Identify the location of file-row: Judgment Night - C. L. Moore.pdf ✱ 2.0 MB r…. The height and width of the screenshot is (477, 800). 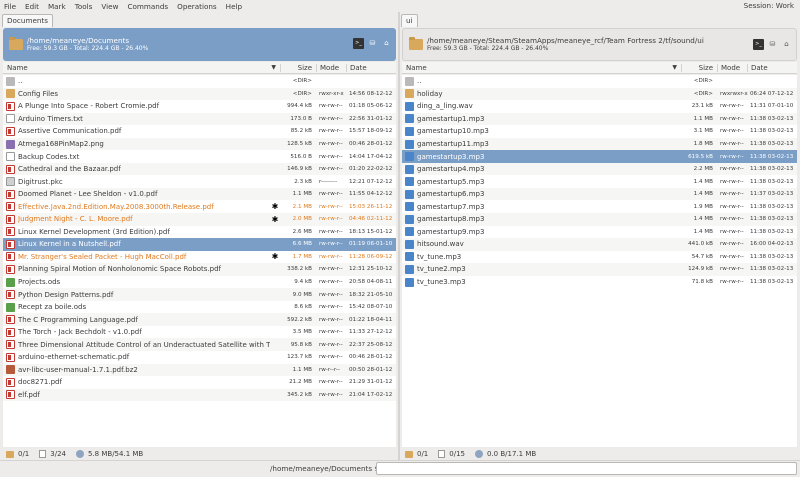
(199, 219).